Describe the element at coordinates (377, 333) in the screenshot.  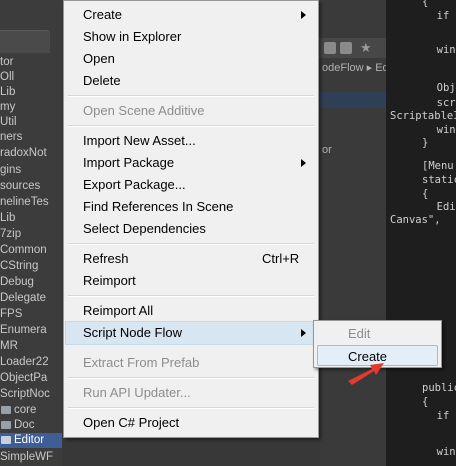
I see `submenu-item-edit: Edit` at that location.